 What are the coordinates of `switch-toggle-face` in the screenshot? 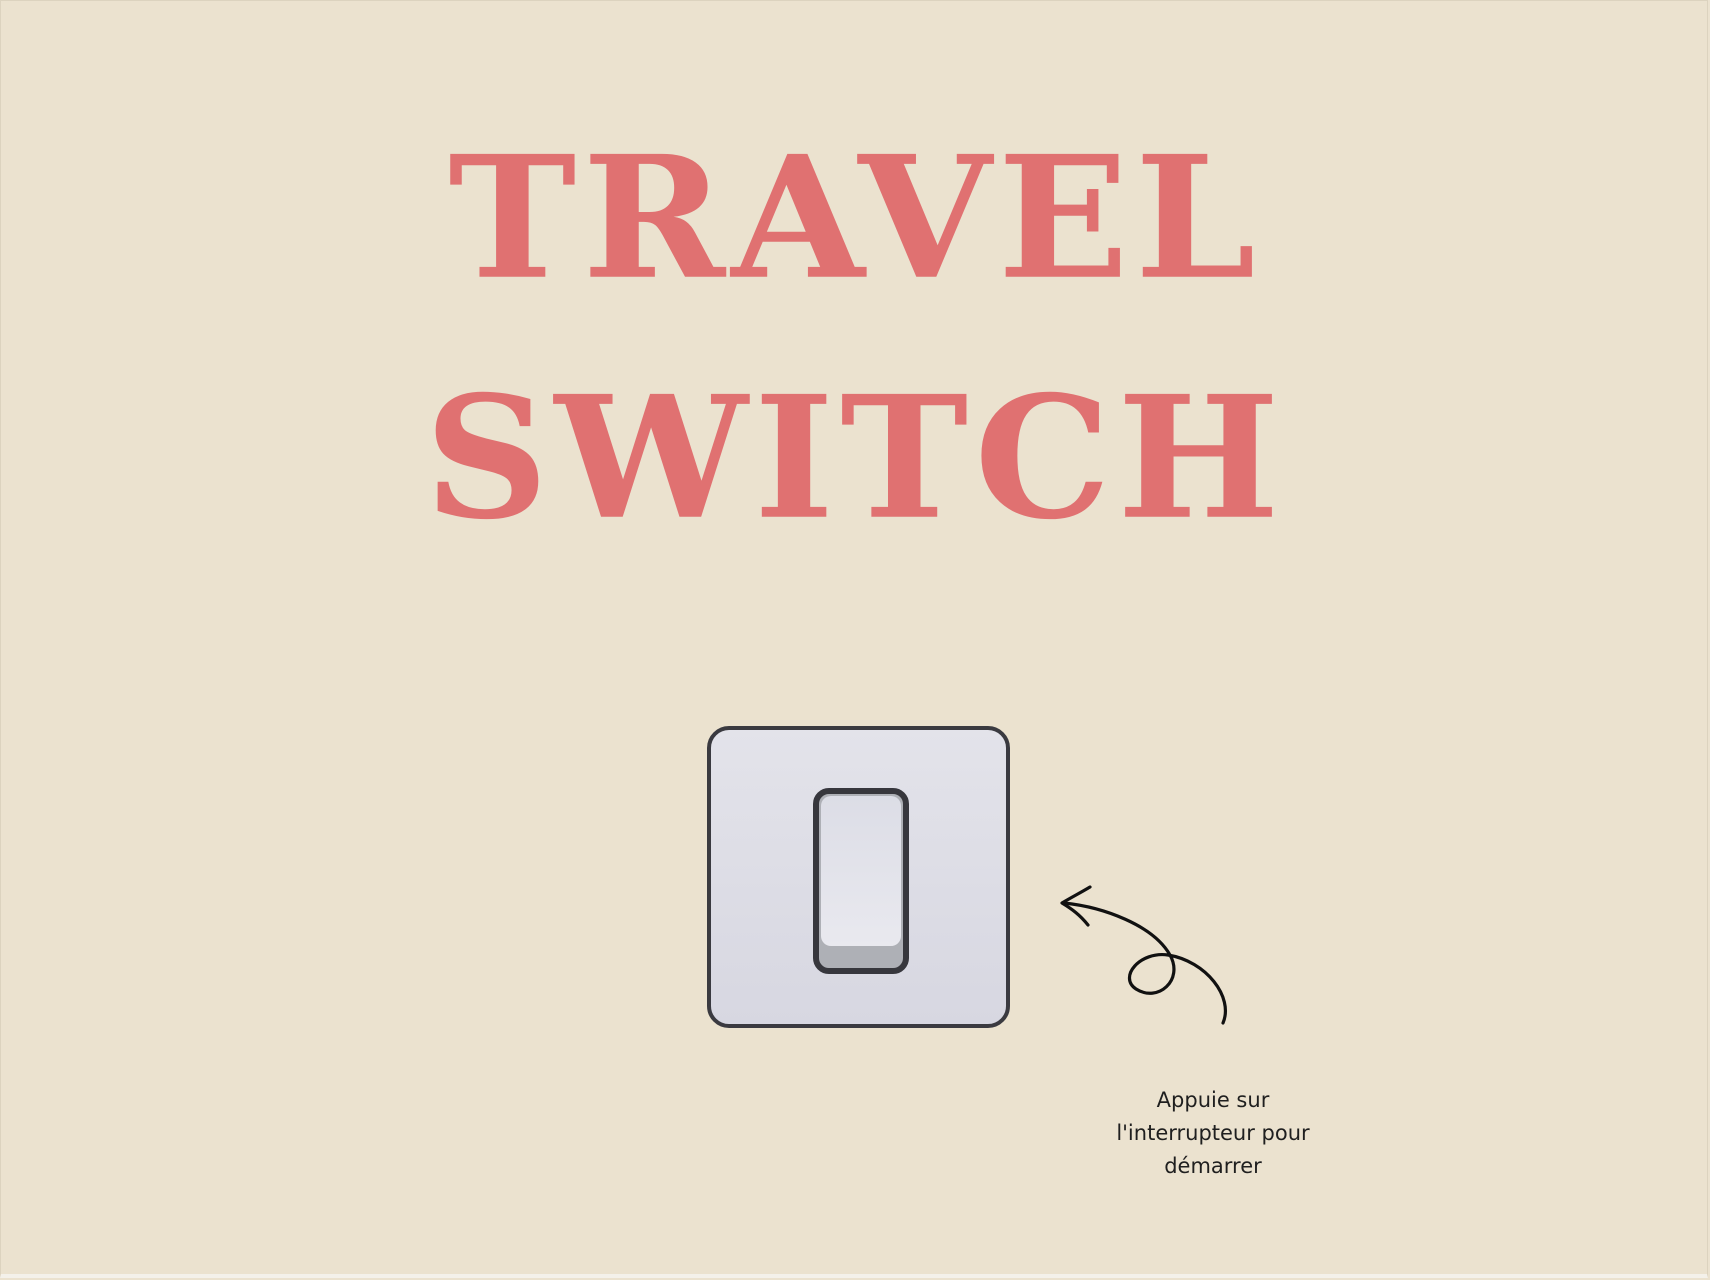 It's located at (861, 871).